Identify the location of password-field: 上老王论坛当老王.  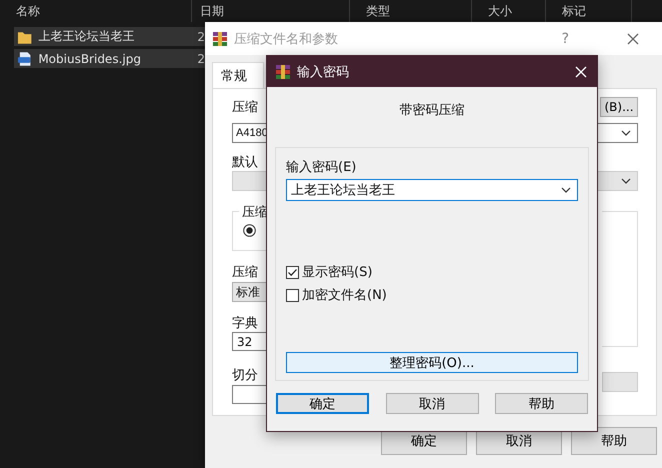
(432, 190).